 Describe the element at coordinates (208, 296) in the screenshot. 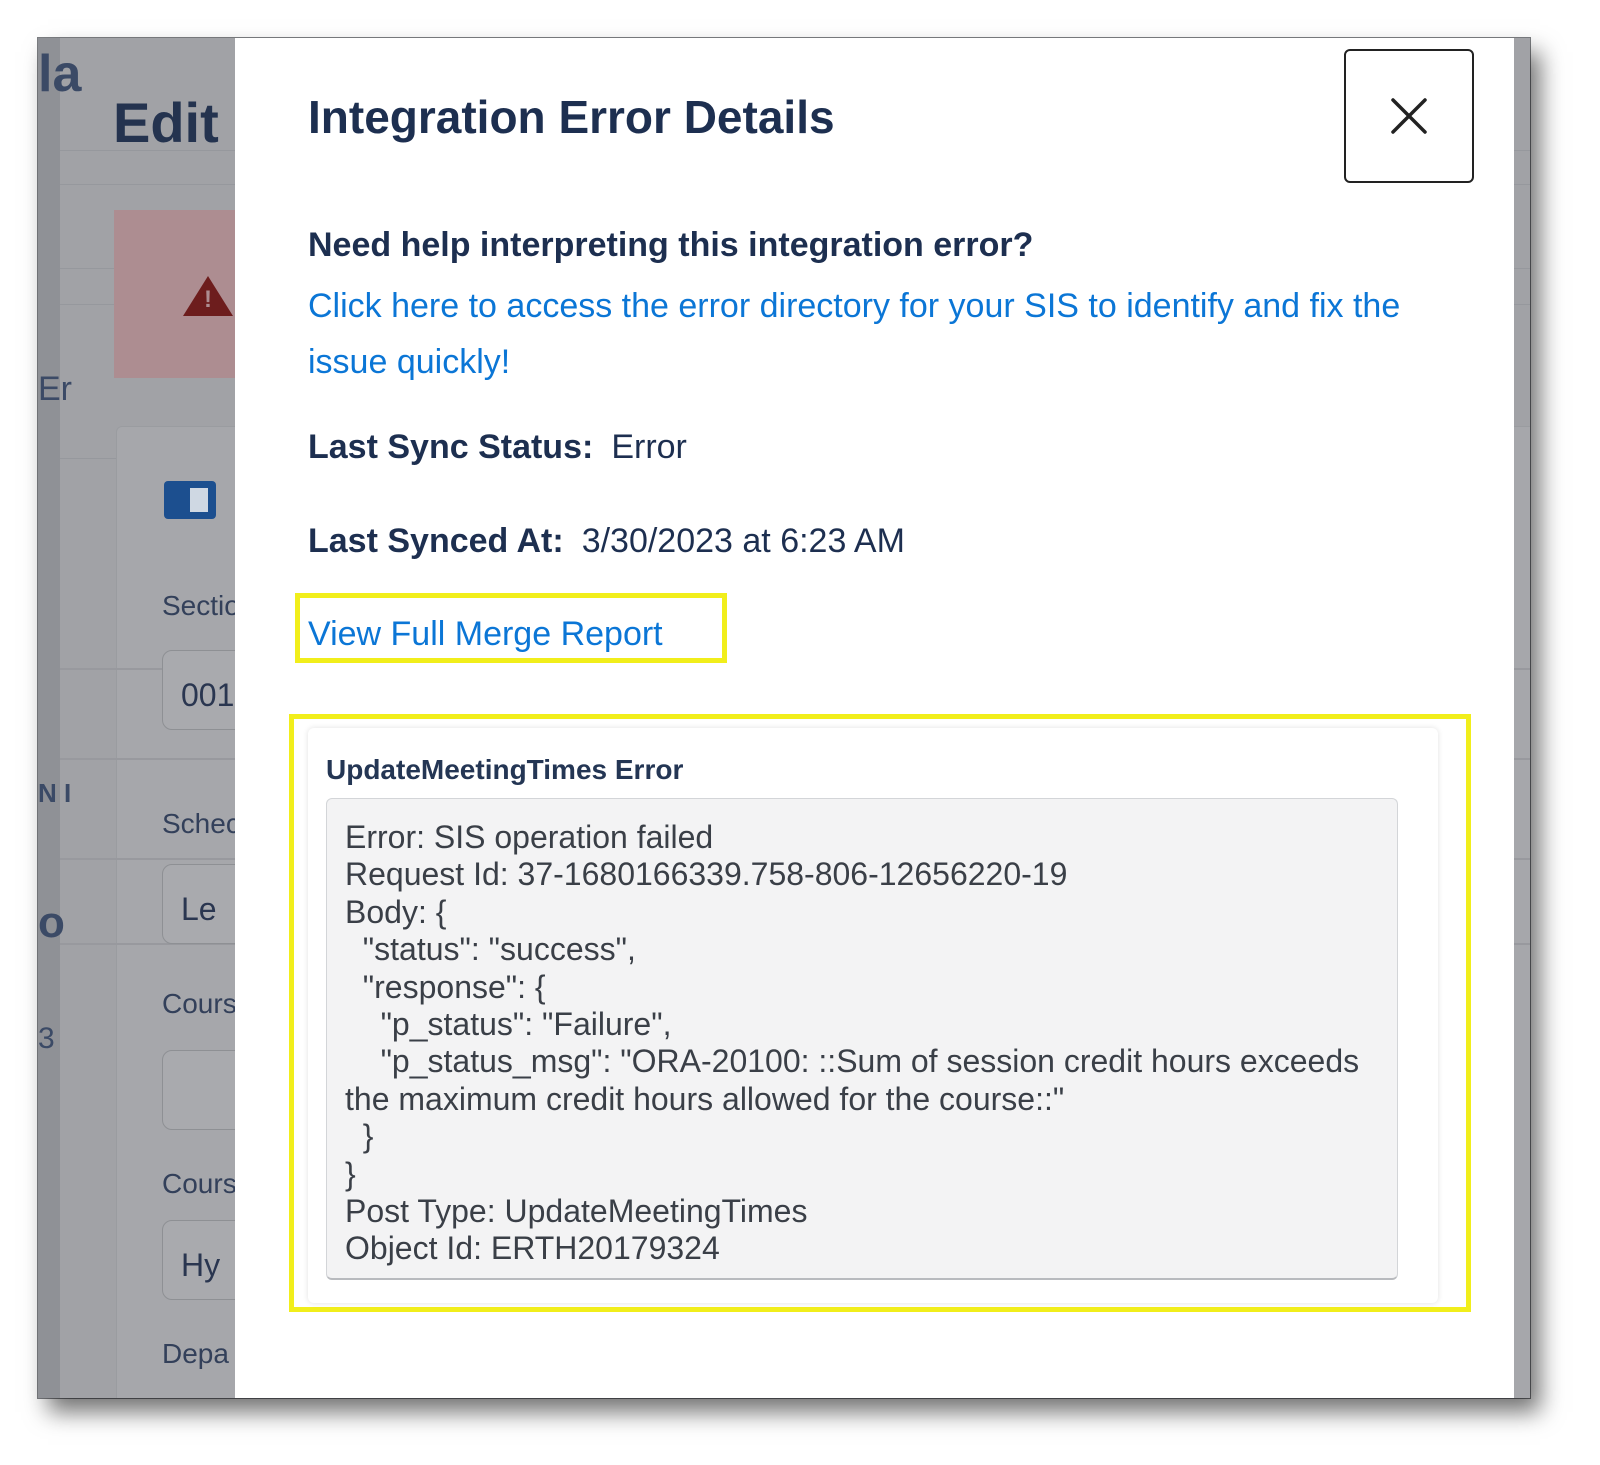

I see `warning-icon: !` at that location.